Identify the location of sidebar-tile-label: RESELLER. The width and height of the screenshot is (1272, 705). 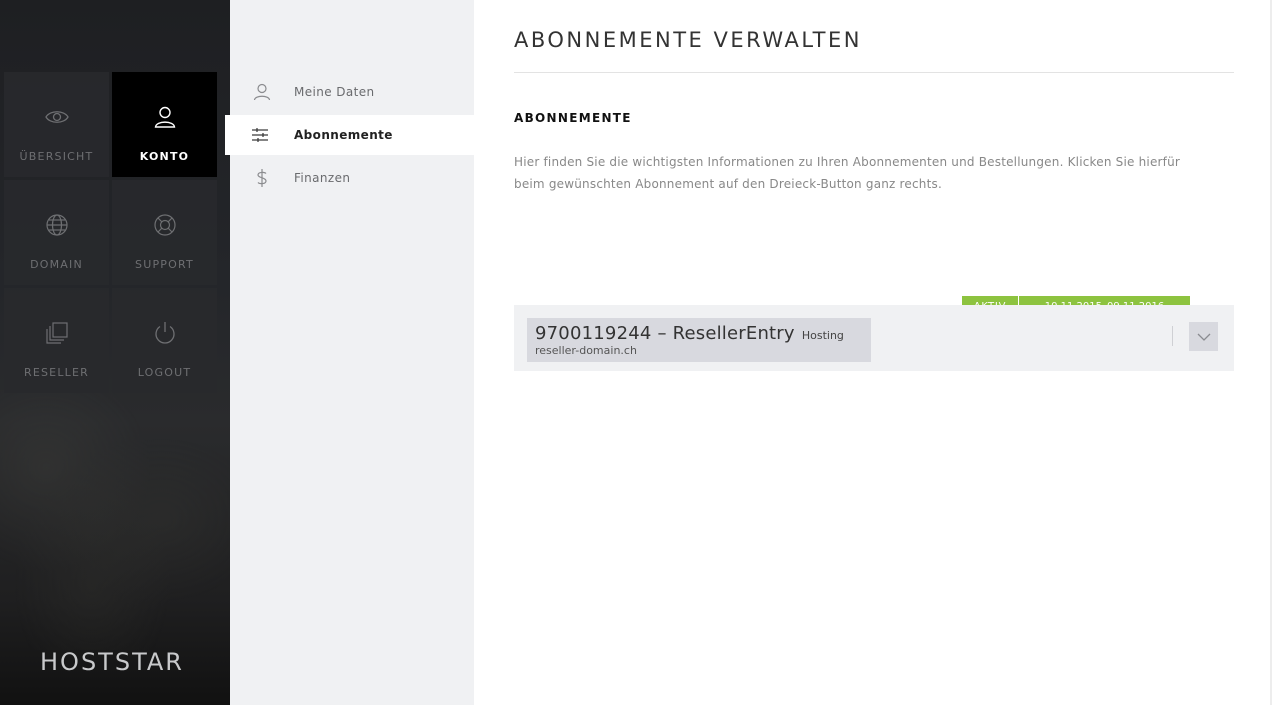
(56, 372).